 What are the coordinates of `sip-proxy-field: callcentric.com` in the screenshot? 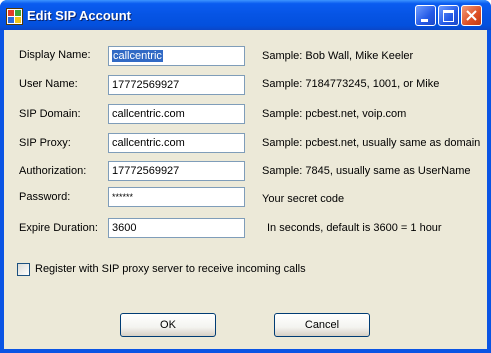 It's located at (176, 143).